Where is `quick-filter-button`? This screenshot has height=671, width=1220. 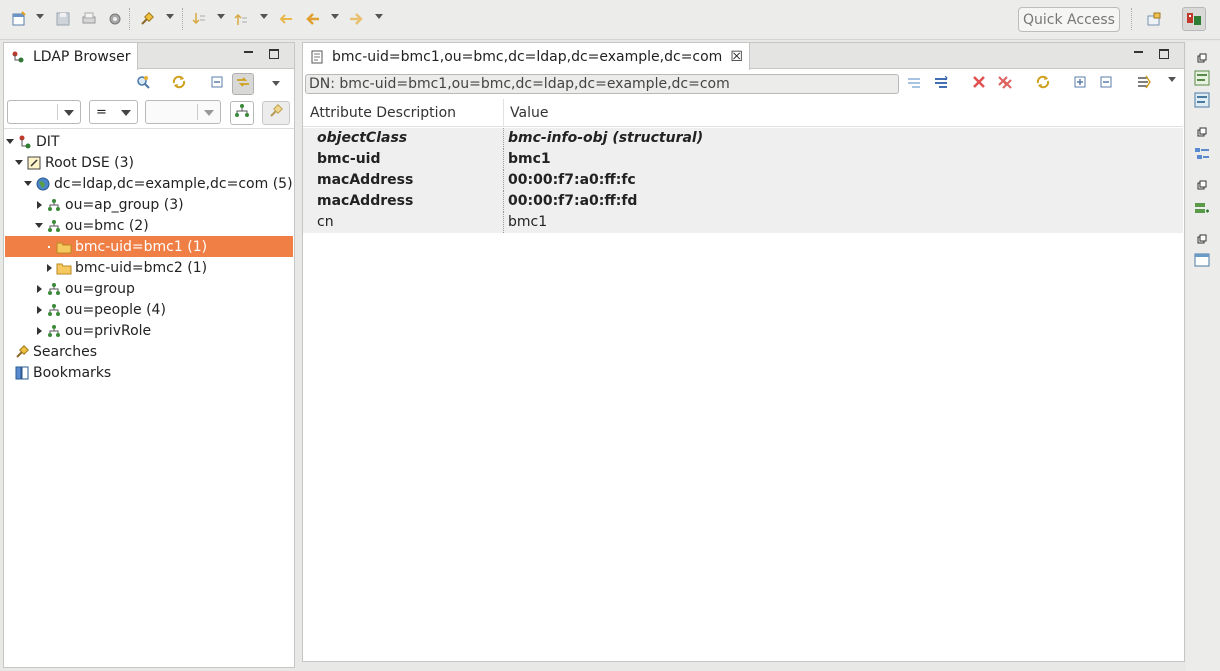 quick-filter-button is located at coordinates (1144, 84).